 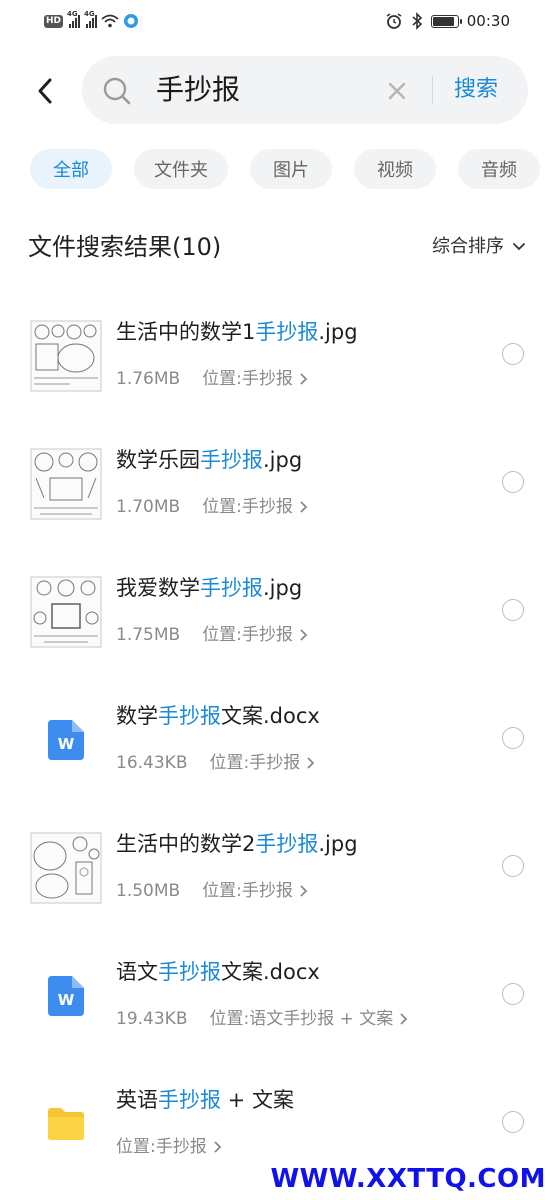 I want to click on folder-icon, so click(x=66, y=1124).